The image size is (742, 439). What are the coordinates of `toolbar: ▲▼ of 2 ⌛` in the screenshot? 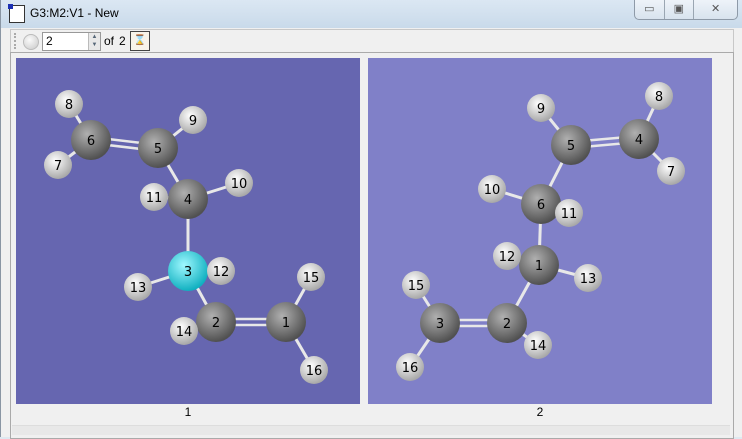 It's located at (372, 41).